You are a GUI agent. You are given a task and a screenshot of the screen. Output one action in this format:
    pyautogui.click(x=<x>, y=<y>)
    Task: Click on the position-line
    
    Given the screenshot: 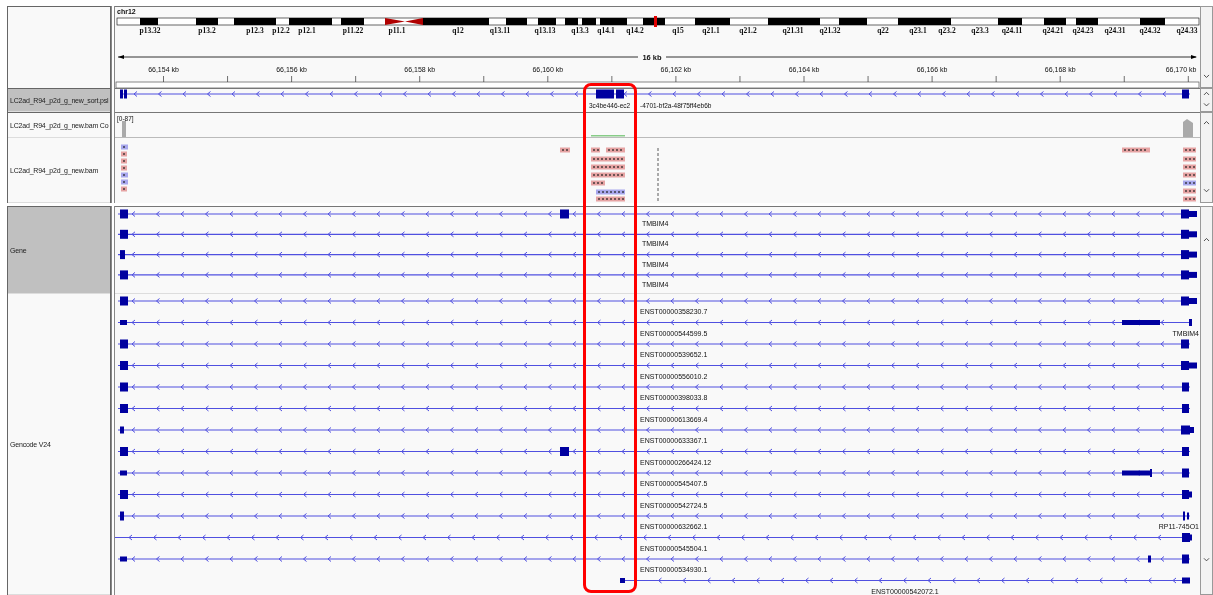 What is the action you would take?
    pyautogui.click(x=658, y=175)
    